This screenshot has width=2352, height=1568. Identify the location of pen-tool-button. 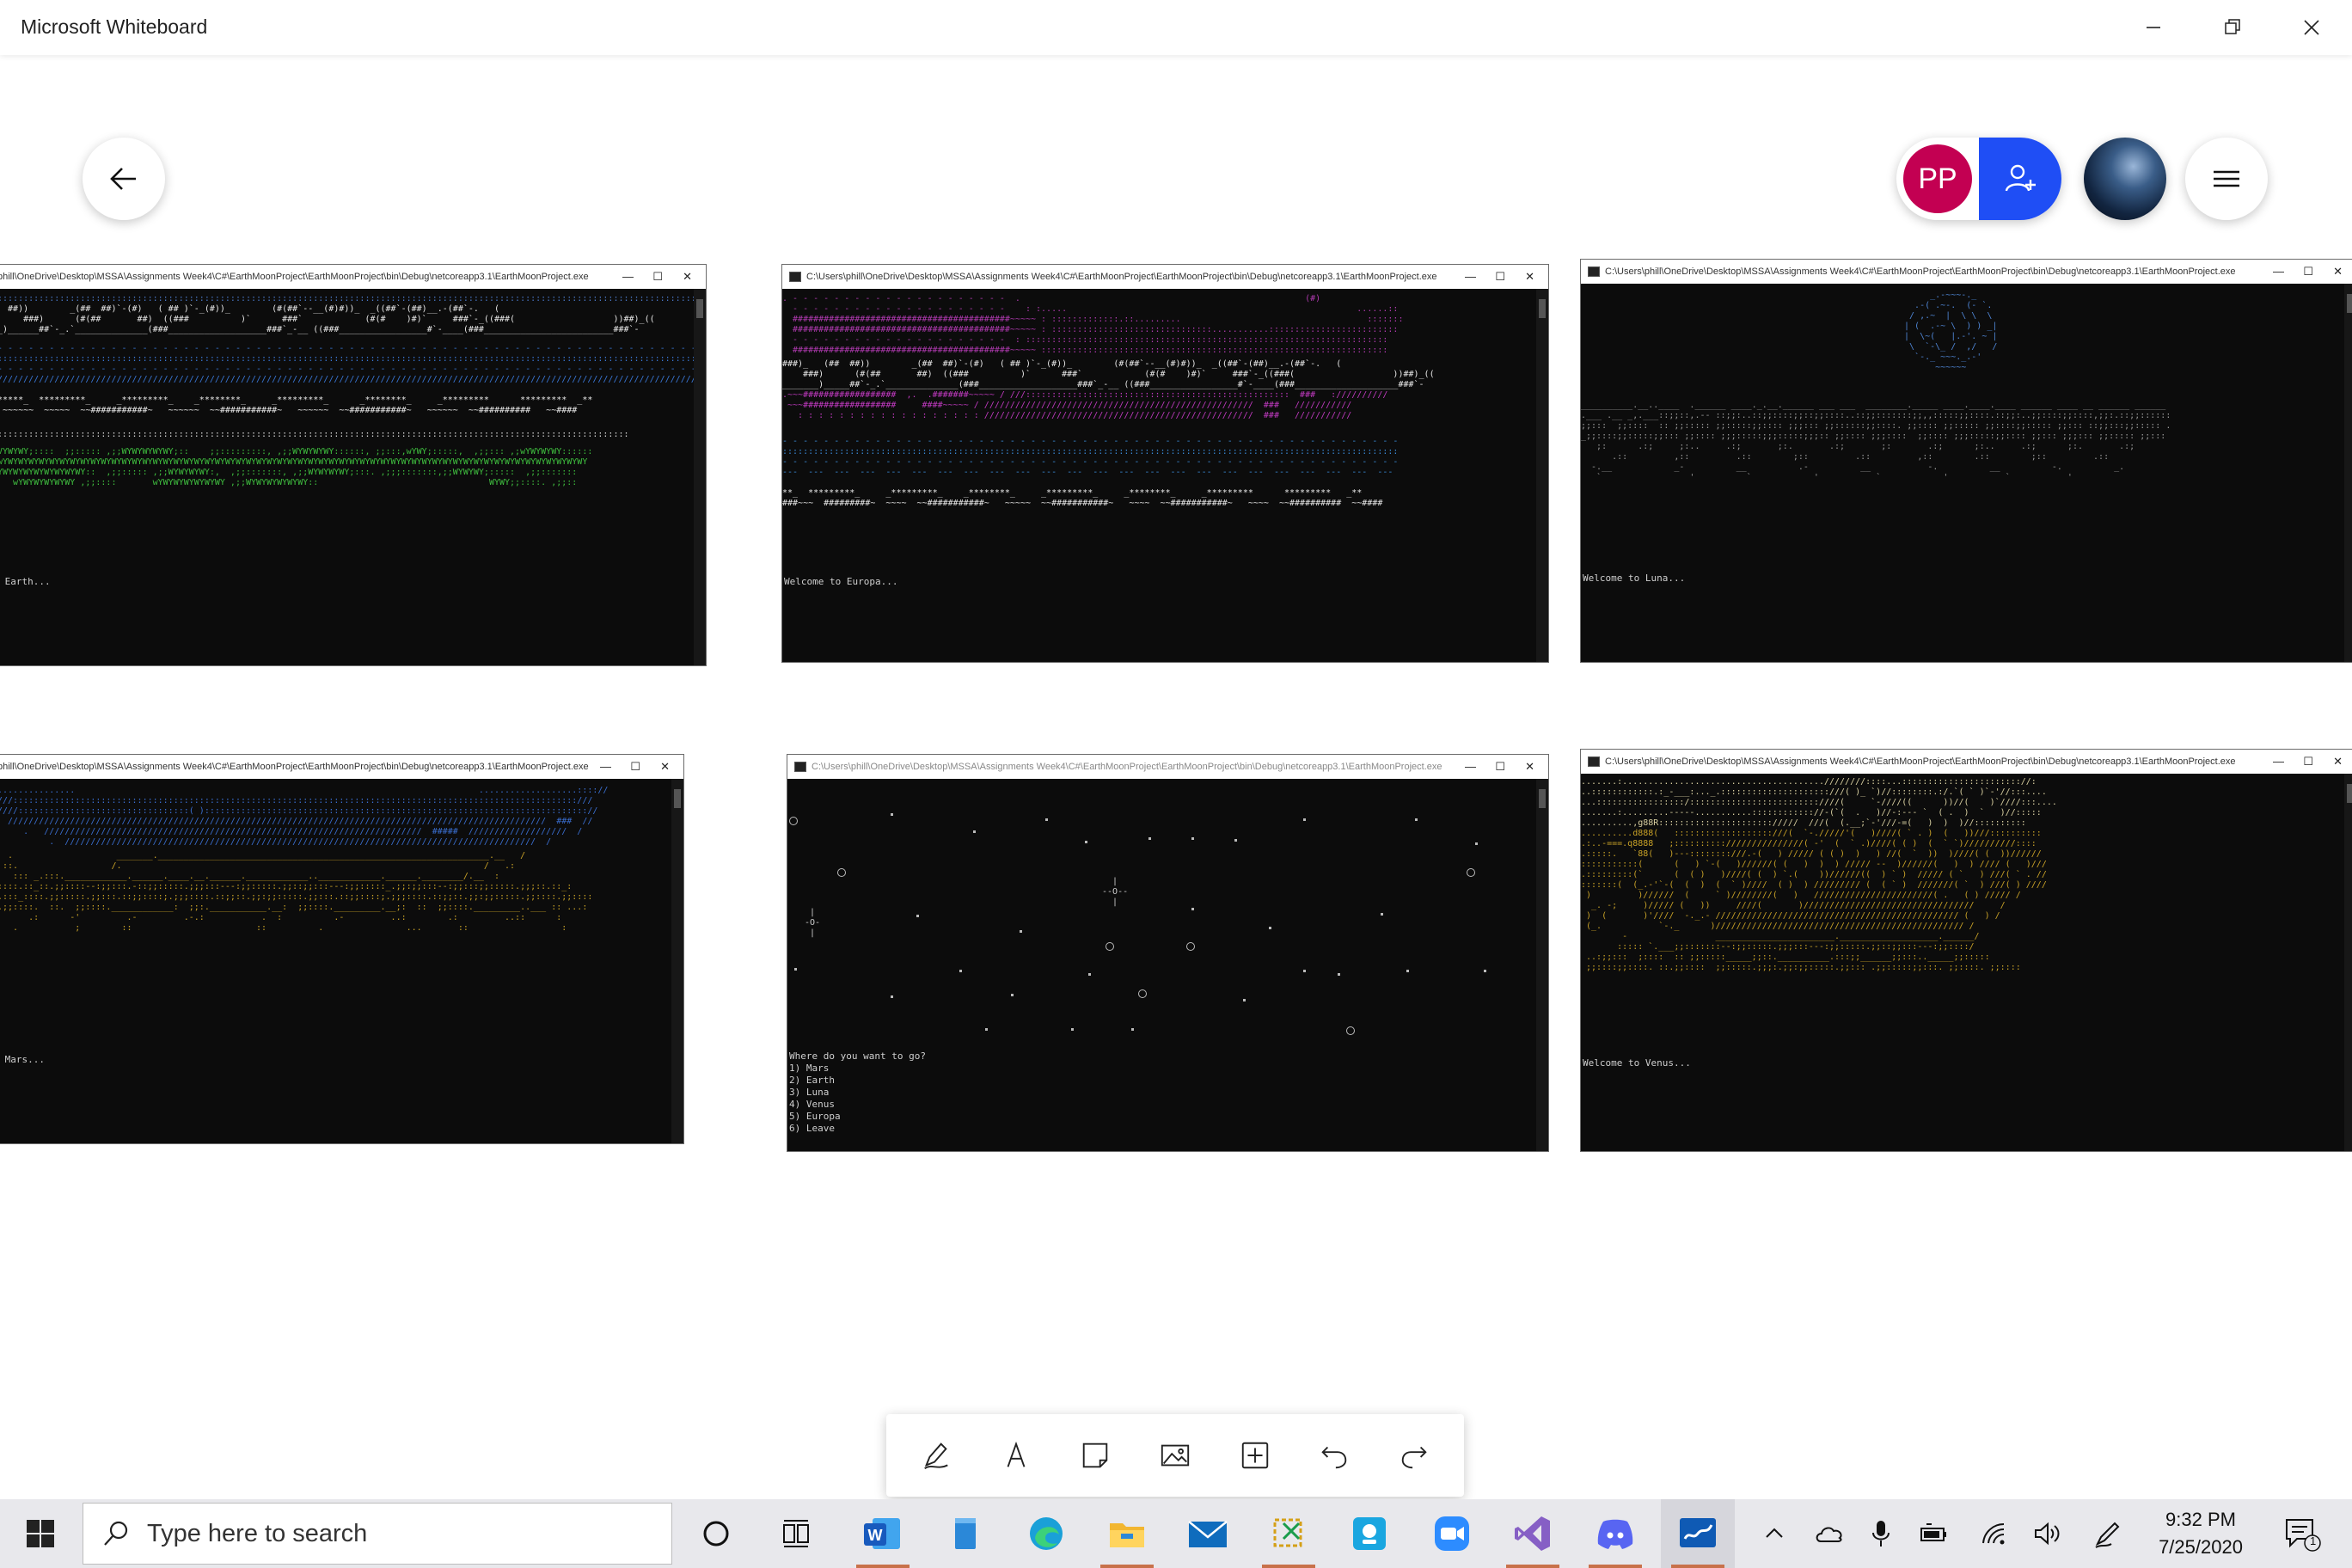
(936, 1455).